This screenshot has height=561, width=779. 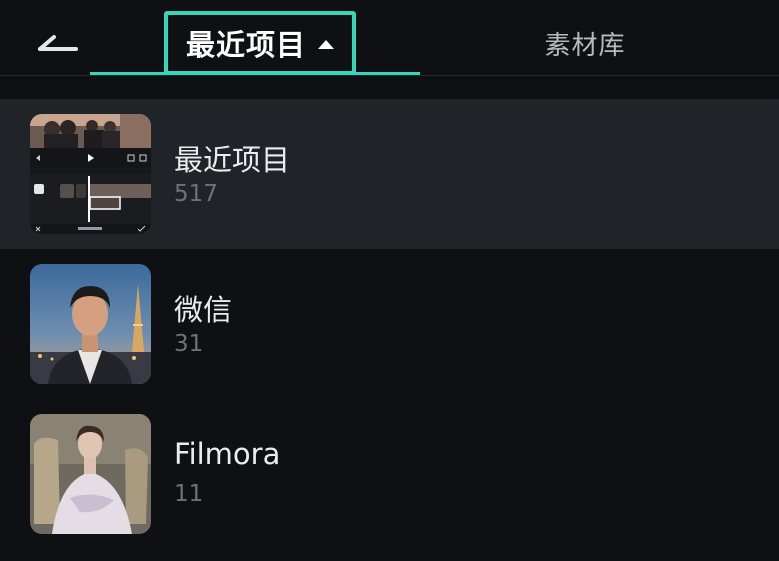 What do you see at coordinates (232, 160) in the screenshot?
I see `album-name: 最近项目` at bounding box center [232, 160].